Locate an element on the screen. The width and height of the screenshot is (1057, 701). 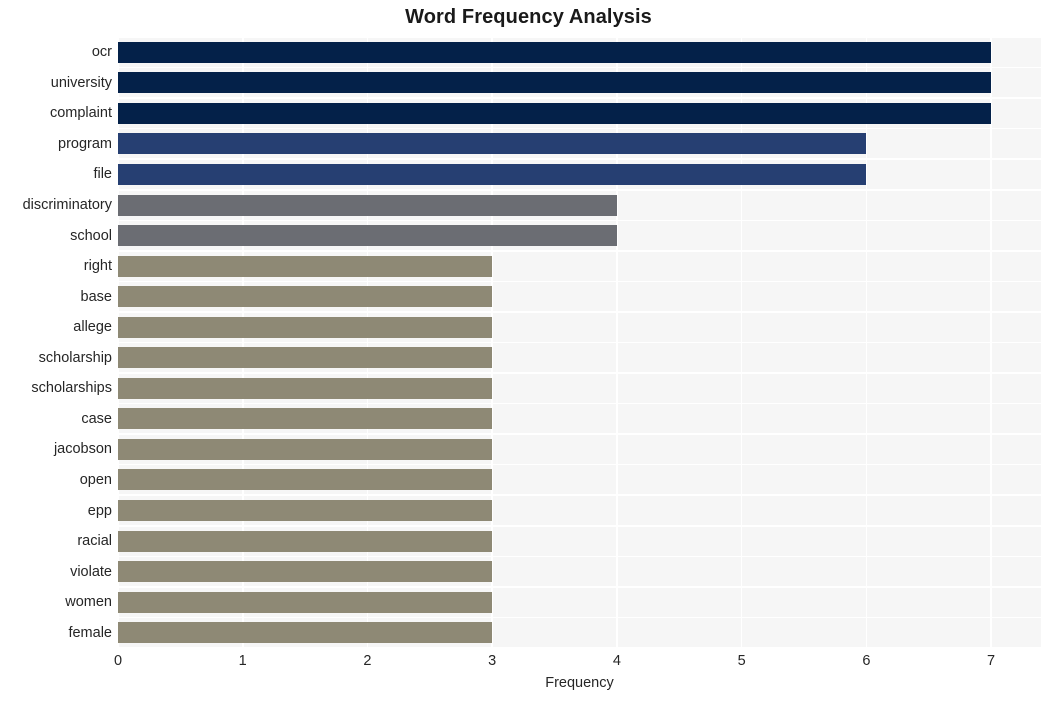
x-tick-label: 6 is located at coordinates (866, 661).